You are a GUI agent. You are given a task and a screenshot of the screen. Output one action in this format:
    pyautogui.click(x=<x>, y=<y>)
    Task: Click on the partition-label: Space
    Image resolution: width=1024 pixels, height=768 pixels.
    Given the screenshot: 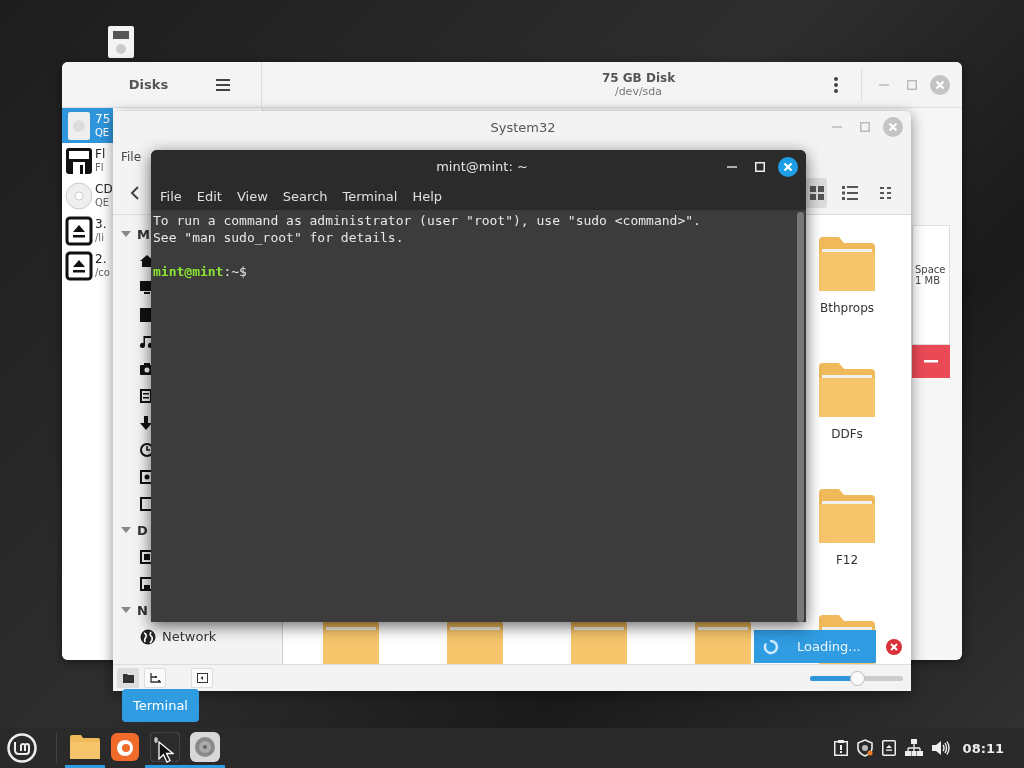 What is the action you would take?
    pyautogui.click(x=931, y=269)
    